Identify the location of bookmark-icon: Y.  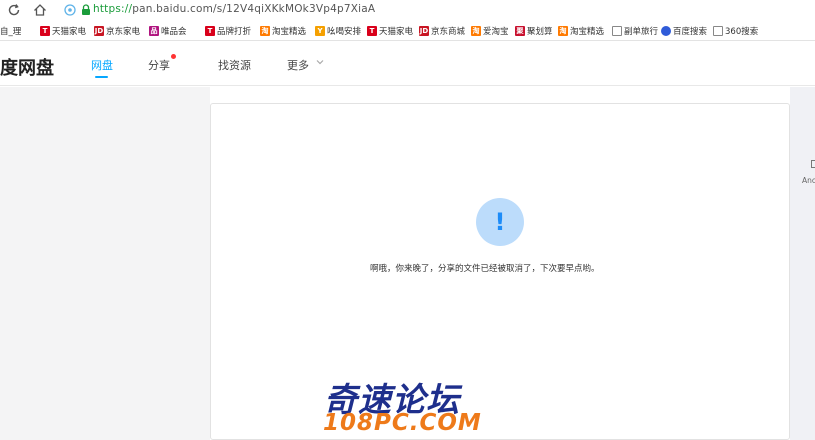
(320, 31).